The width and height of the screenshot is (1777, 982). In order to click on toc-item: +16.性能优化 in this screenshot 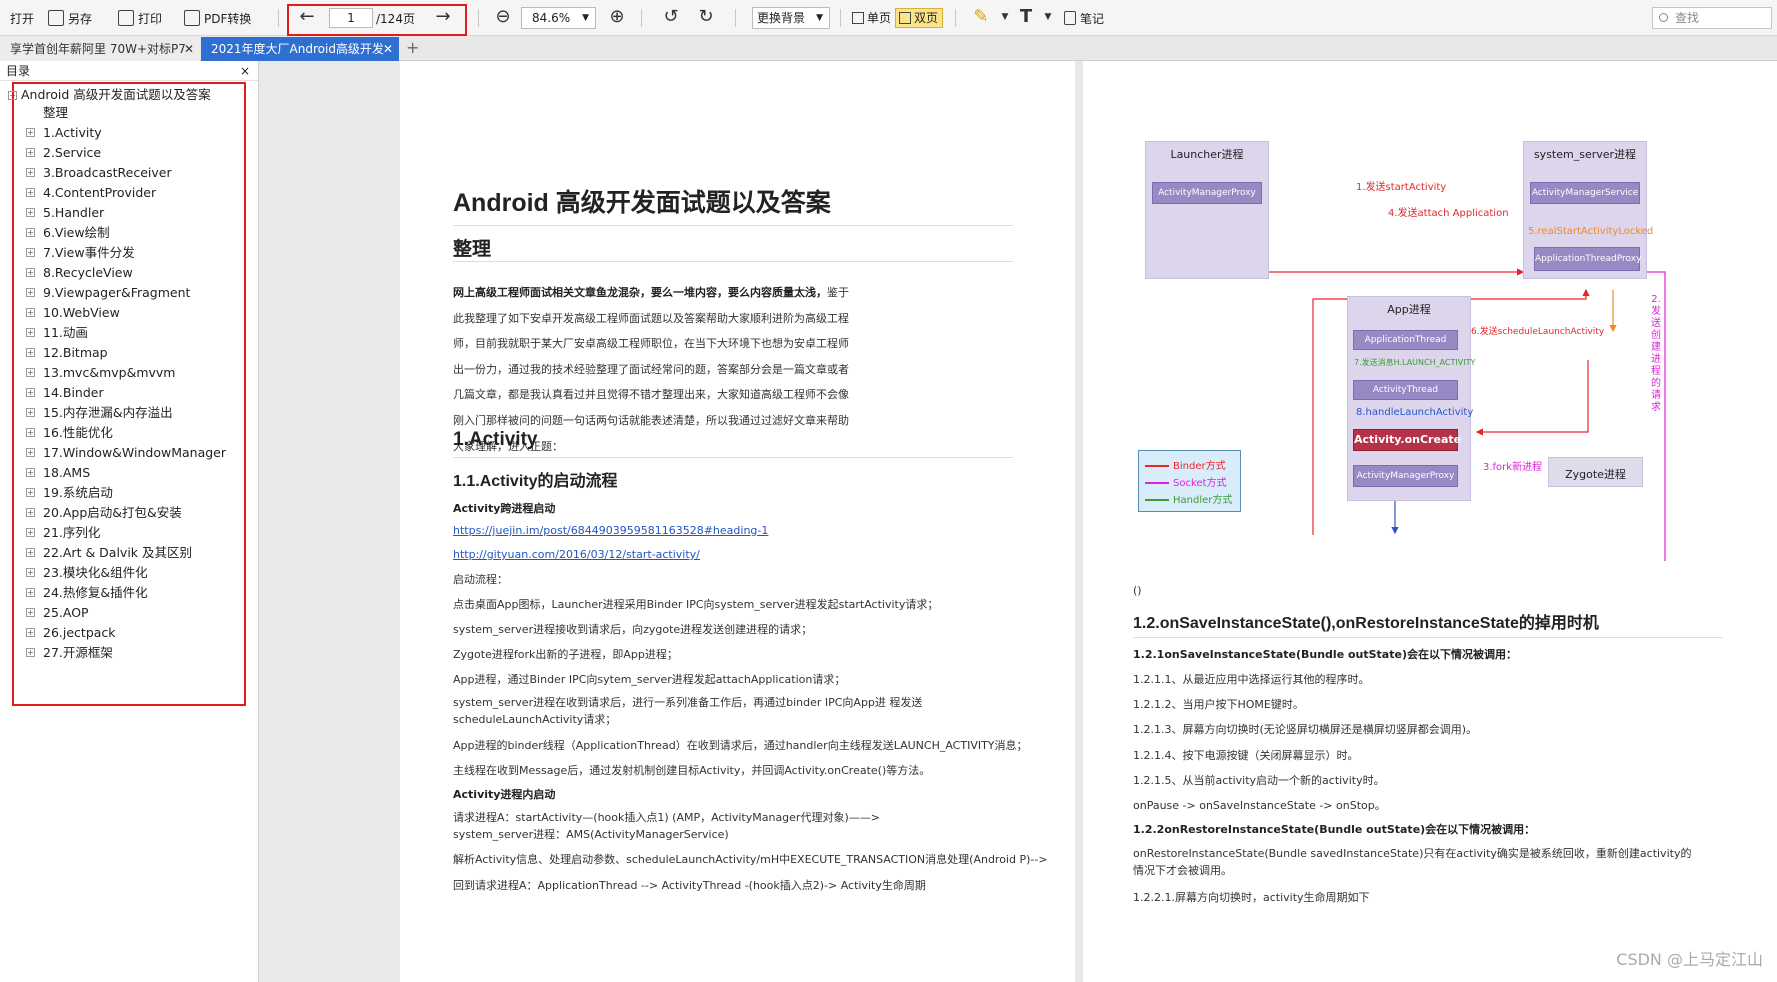, I will do `click(126, 433)`.